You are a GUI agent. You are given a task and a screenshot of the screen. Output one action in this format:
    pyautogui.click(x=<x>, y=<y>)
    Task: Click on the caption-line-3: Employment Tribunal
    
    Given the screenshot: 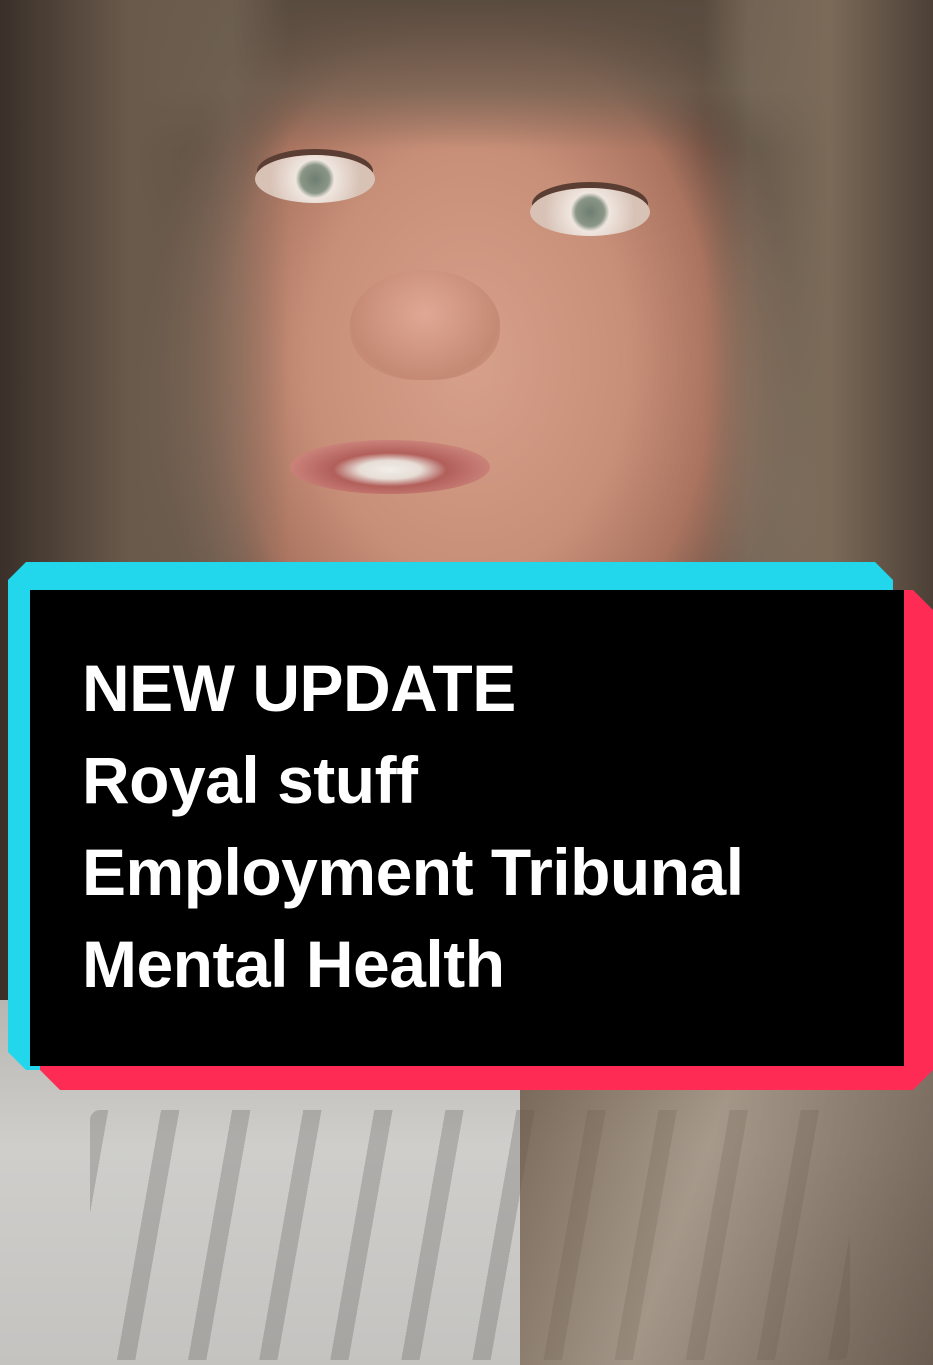 What is the action you would take?
    pyautogui.click(x=413, y=872)
    